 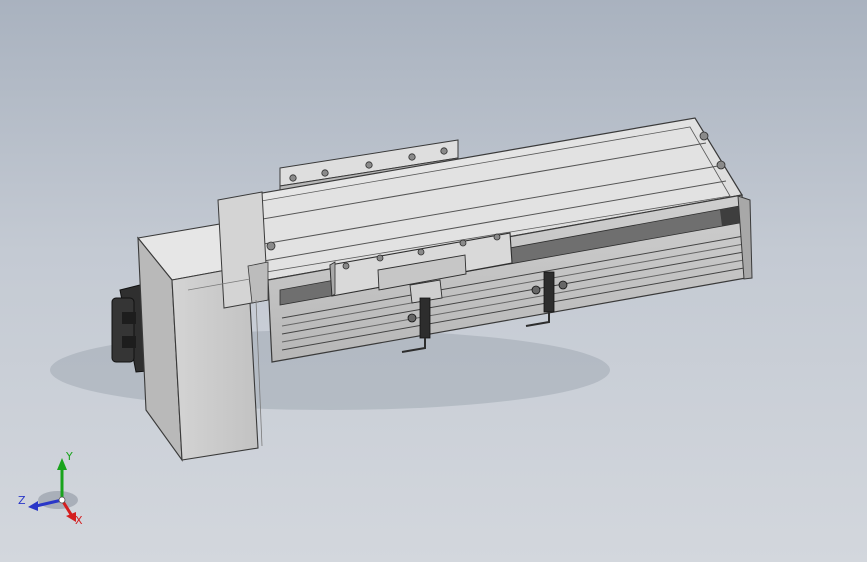 What do you see at coordinates (50, 488) in the screenshot?
I see `reference-triad-icon: Y Z X` at bounding box center [50, 488].